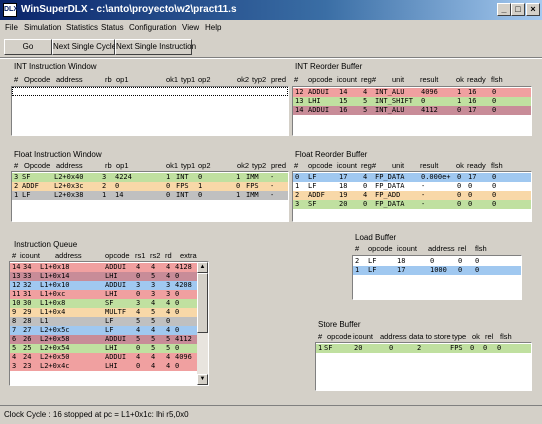  I want to click on table-cell: 4224, so click(123, 177).